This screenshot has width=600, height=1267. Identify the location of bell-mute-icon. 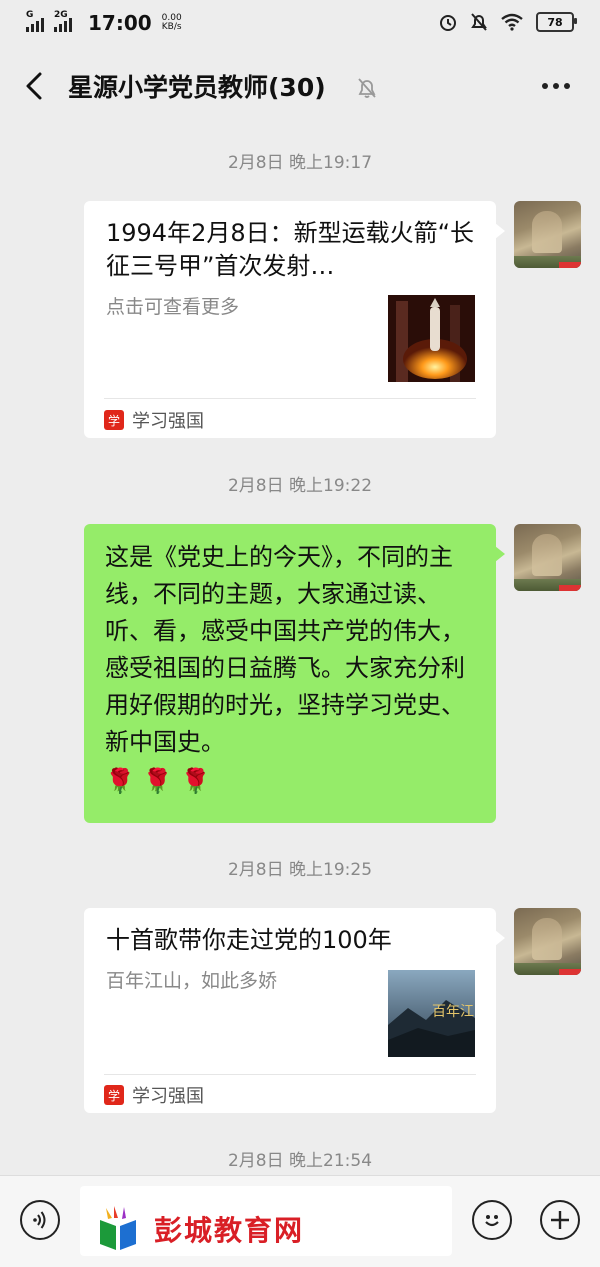
(367, 88).